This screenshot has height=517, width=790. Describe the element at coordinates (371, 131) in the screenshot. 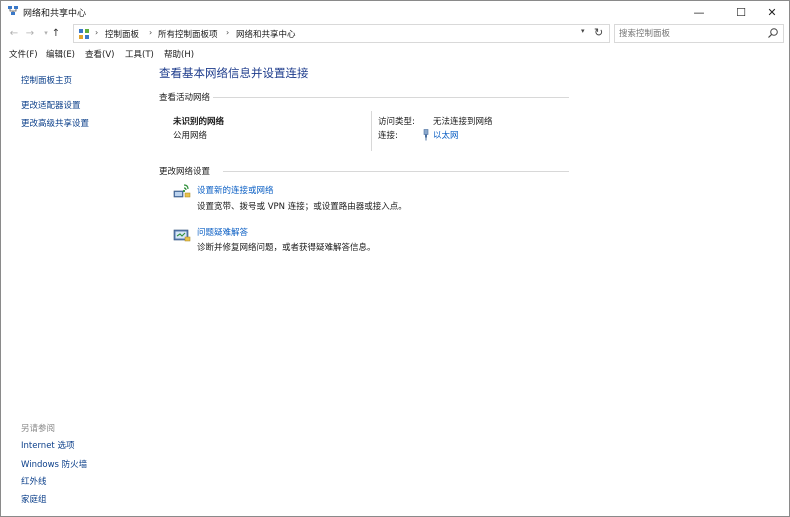

I see `vertical-divider` at that location.